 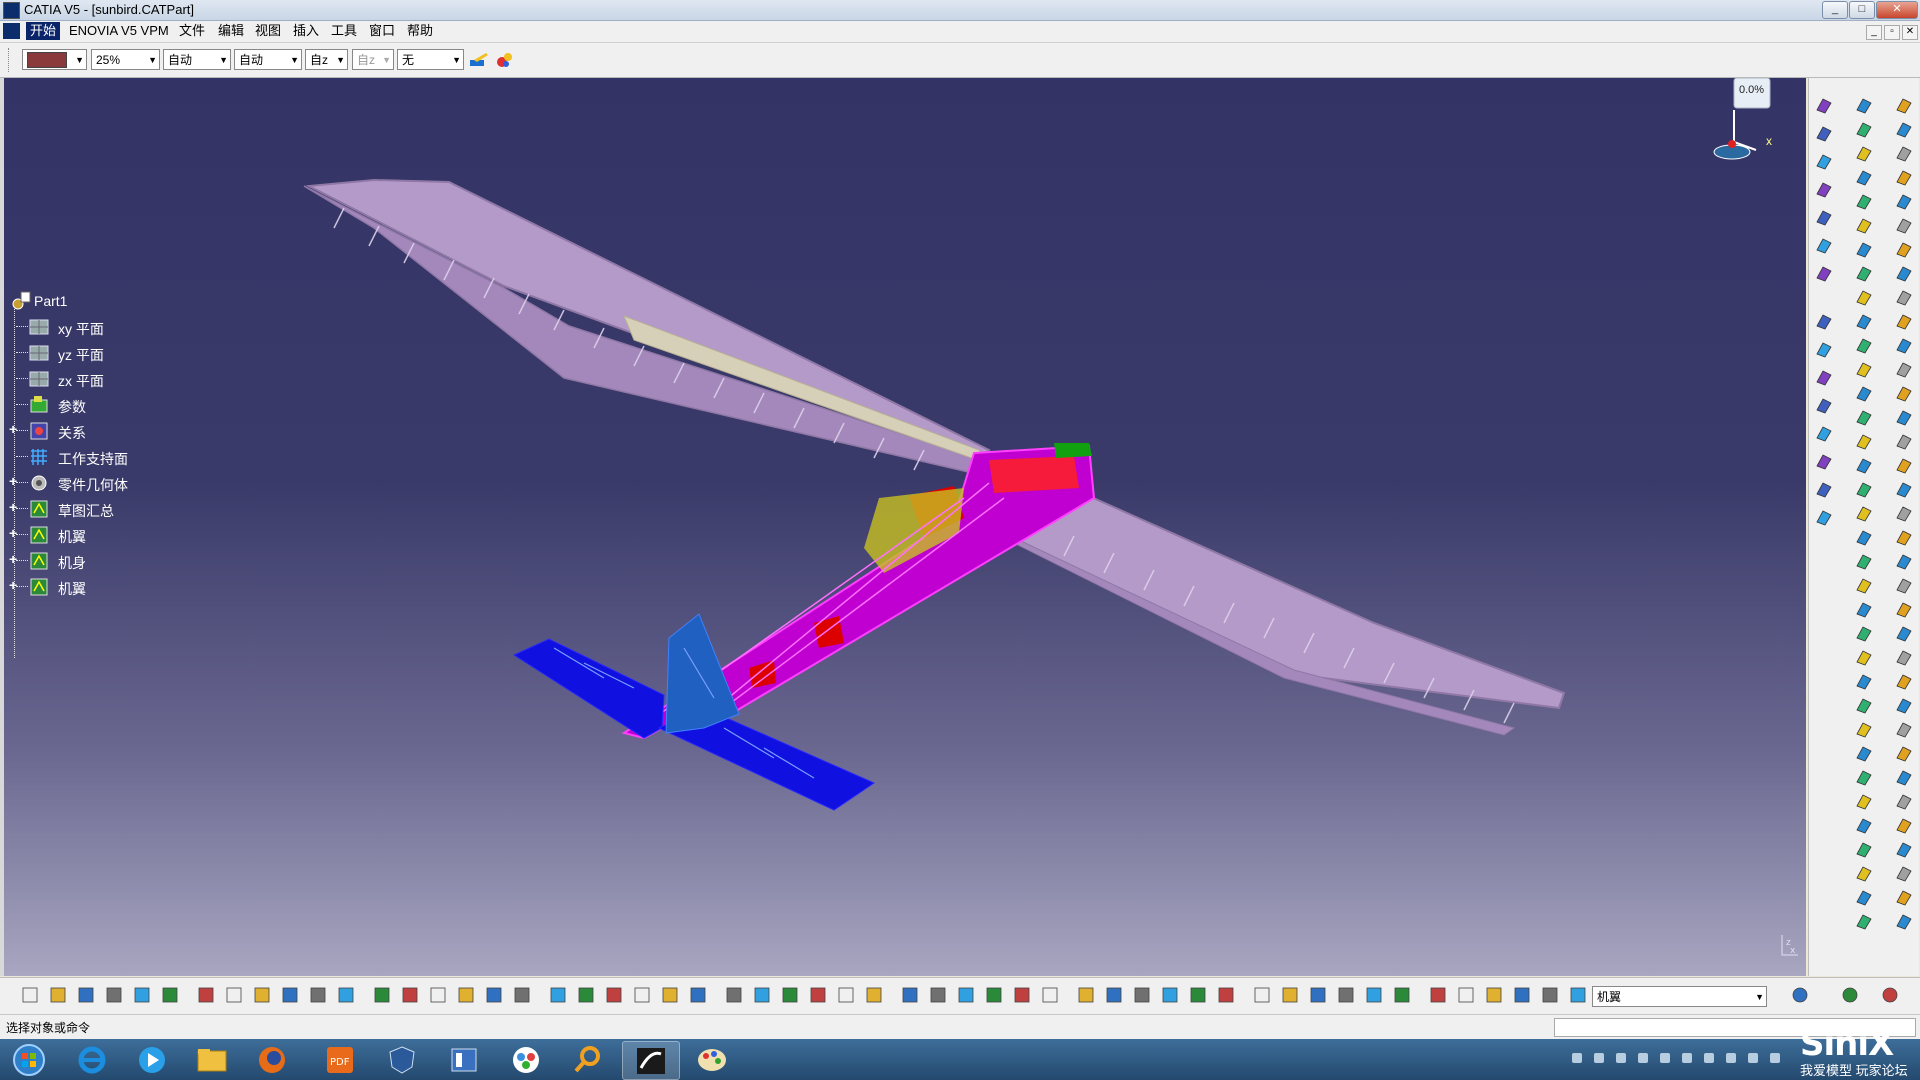 What do you see at coordinates (11, 31) in the screenshot?
I see `document-icon` at bounding box center [11, 31].